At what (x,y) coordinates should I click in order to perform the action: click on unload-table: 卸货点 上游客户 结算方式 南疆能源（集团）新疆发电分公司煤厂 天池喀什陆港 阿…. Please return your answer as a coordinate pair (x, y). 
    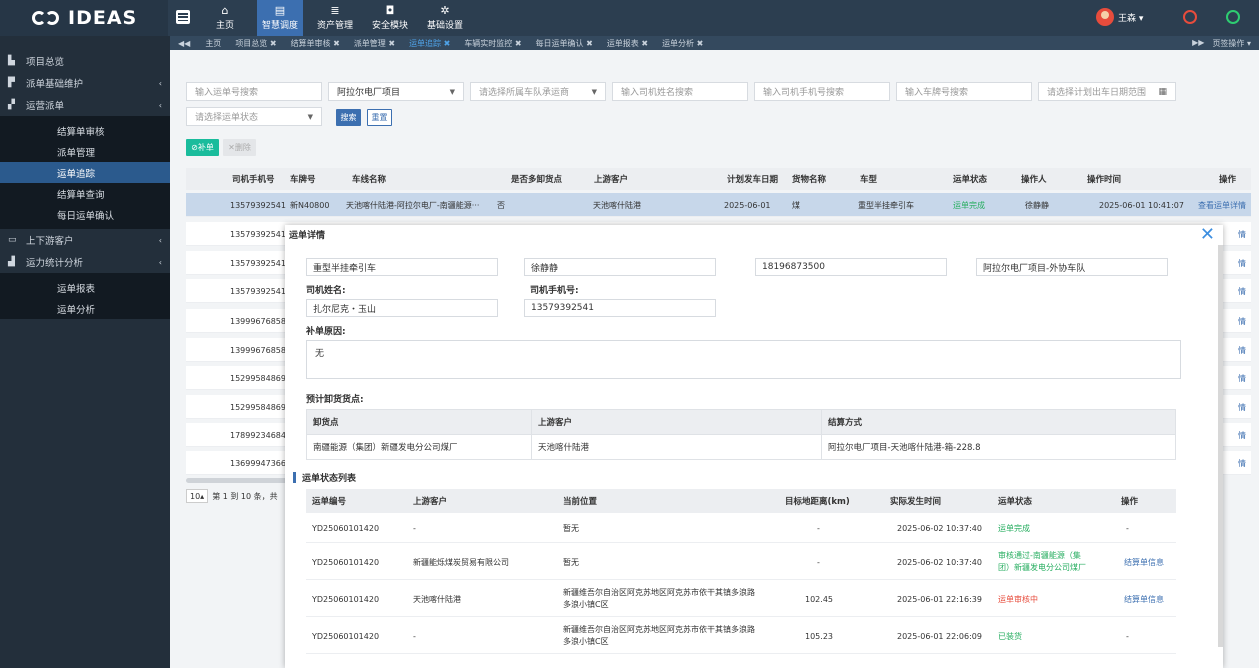
    Looking at the image, I should click on (741, 434).